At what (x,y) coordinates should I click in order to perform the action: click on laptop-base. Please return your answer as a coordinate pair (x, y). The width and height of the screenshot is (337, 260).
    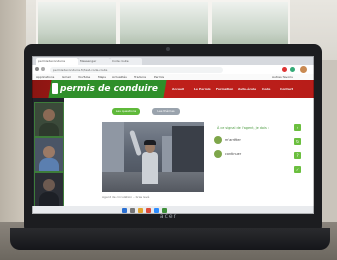
    Looking at the image, I should click on (170, 239).